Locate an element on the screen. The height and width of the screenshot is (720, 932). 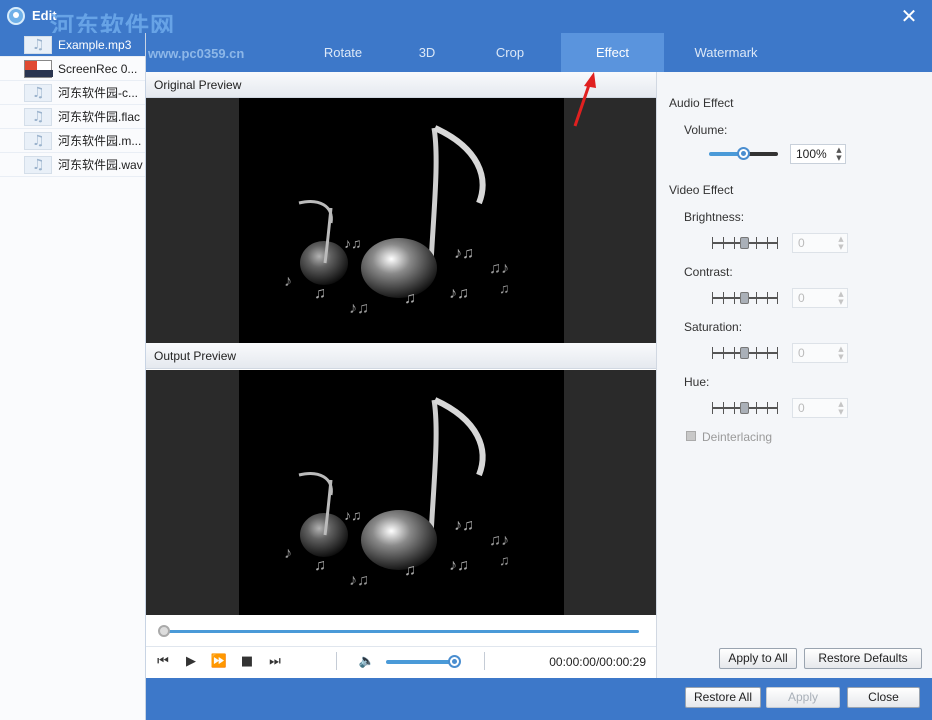
tab-watermark: Watermark is located at coordinates (726, 52).